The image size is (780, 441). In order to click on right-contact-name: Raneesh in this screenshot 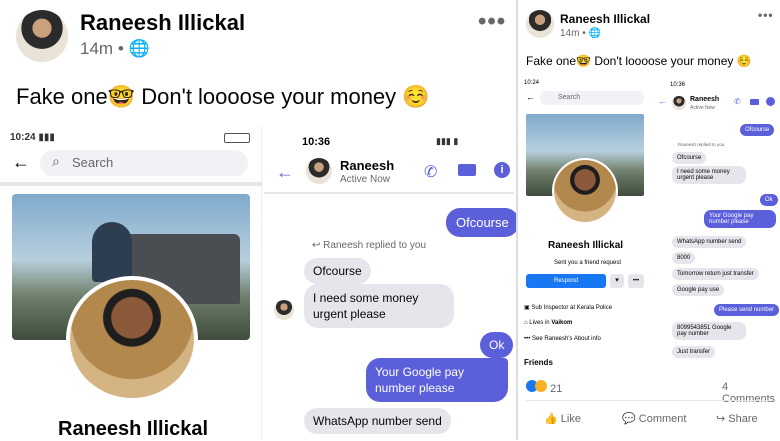, I will do `click(705, 99)`.